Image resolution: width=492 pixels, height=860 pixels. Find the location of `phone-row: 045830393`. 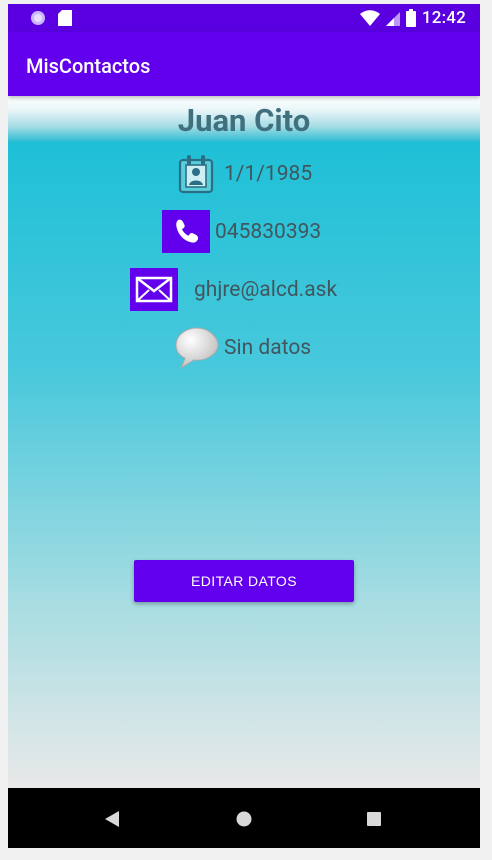

phone-row: 045830393 is located at coordinates (241, 231).